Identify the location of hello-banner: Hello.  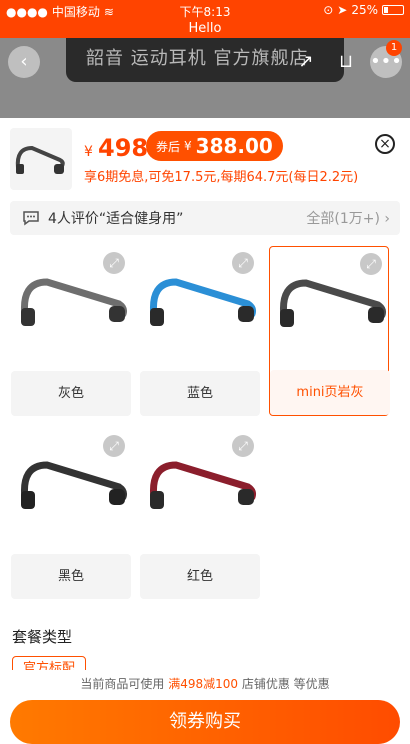
(205, 29).